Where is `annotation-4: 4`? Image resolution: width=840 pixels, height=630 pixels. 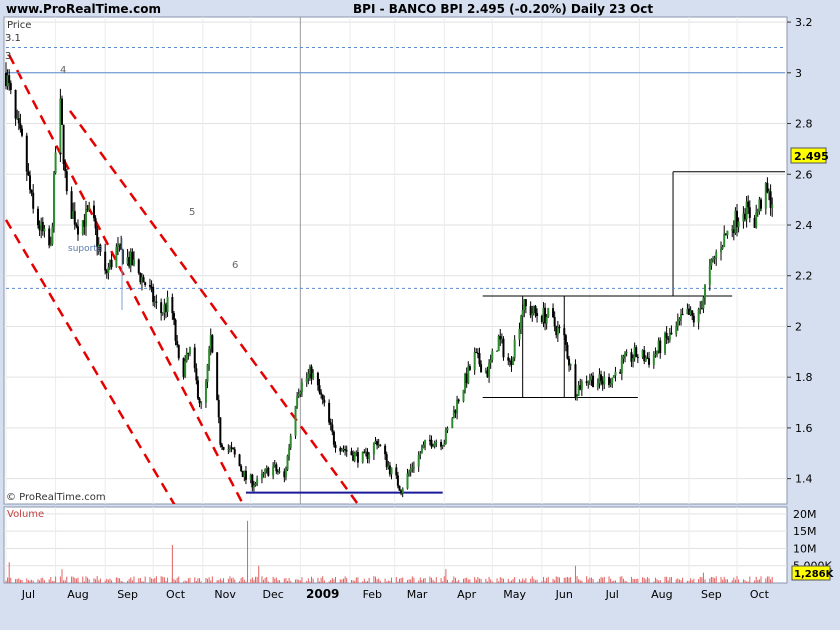 annotation-4: 4 is located at coordinates (63, 70).